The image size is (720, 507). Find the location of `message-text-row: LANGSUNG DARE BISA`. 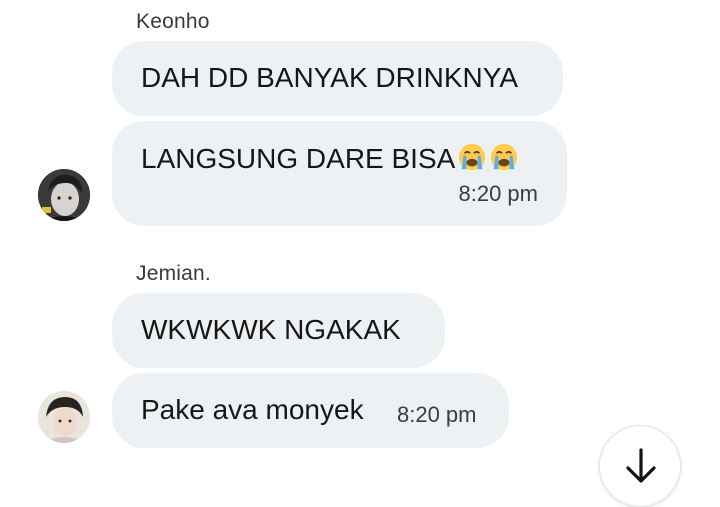

message-text-row: LANGSUNG DARE BISA is located at coordinates (330, 158).